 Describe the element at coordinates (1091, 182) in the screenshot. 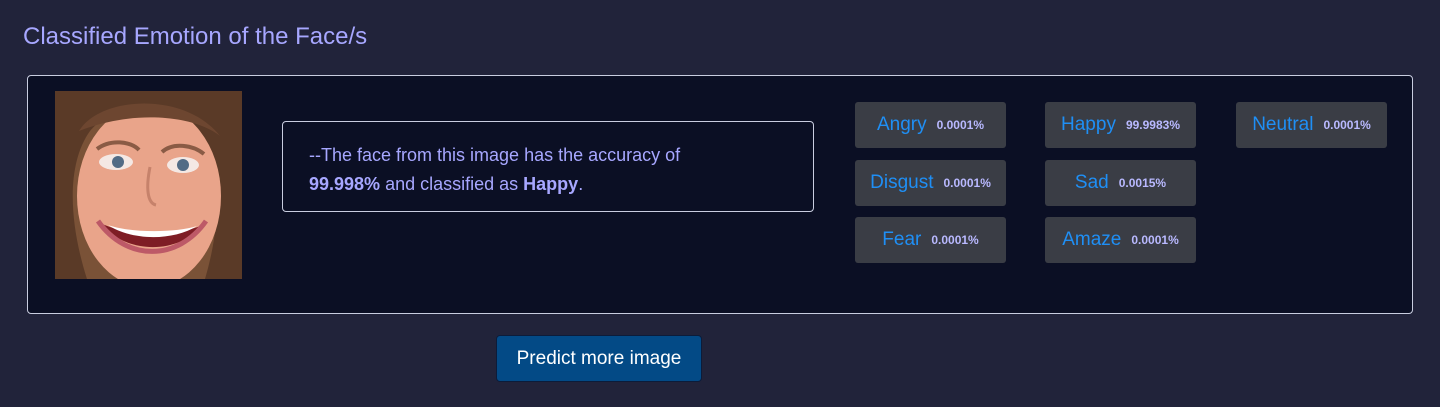

I see `emotion-label-sad: Sad` at that location.